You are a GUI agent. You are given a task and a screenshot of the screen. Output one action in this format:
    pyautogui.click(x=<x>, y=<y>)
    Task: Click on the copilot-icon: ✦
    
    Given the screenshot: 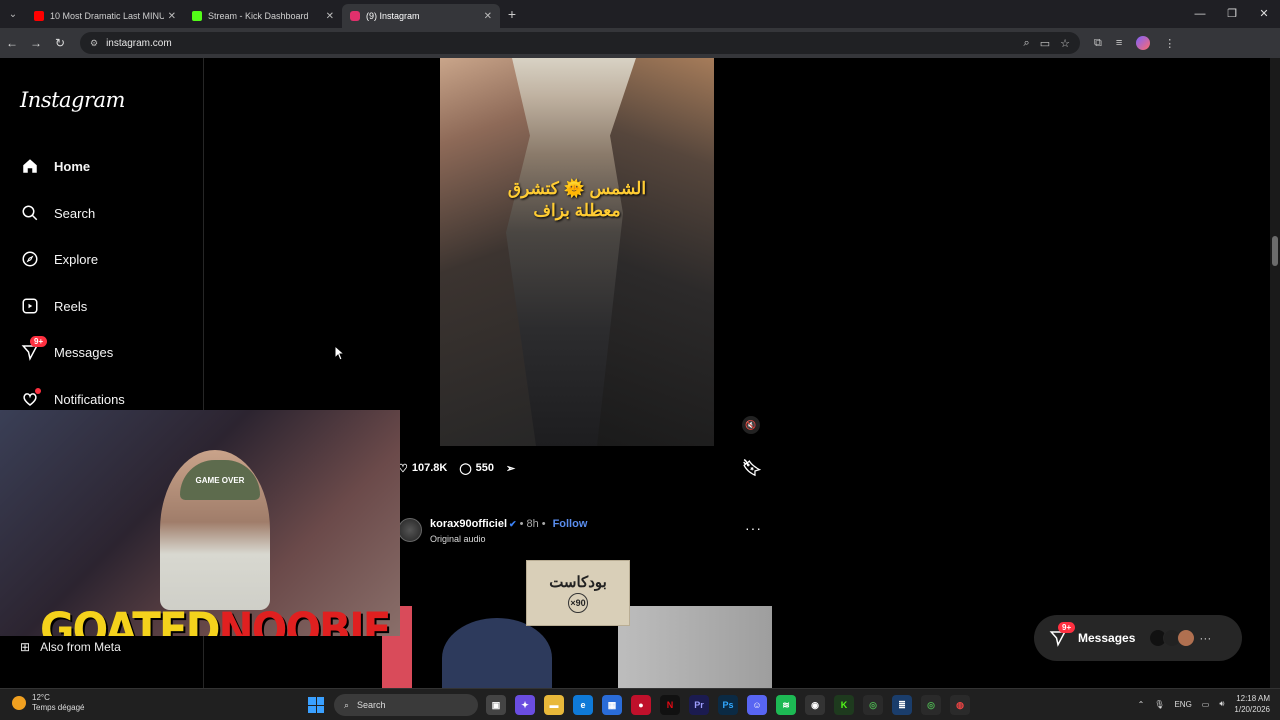 What is the action you would take?
    pyautogui.click(x=525, y=705)
    